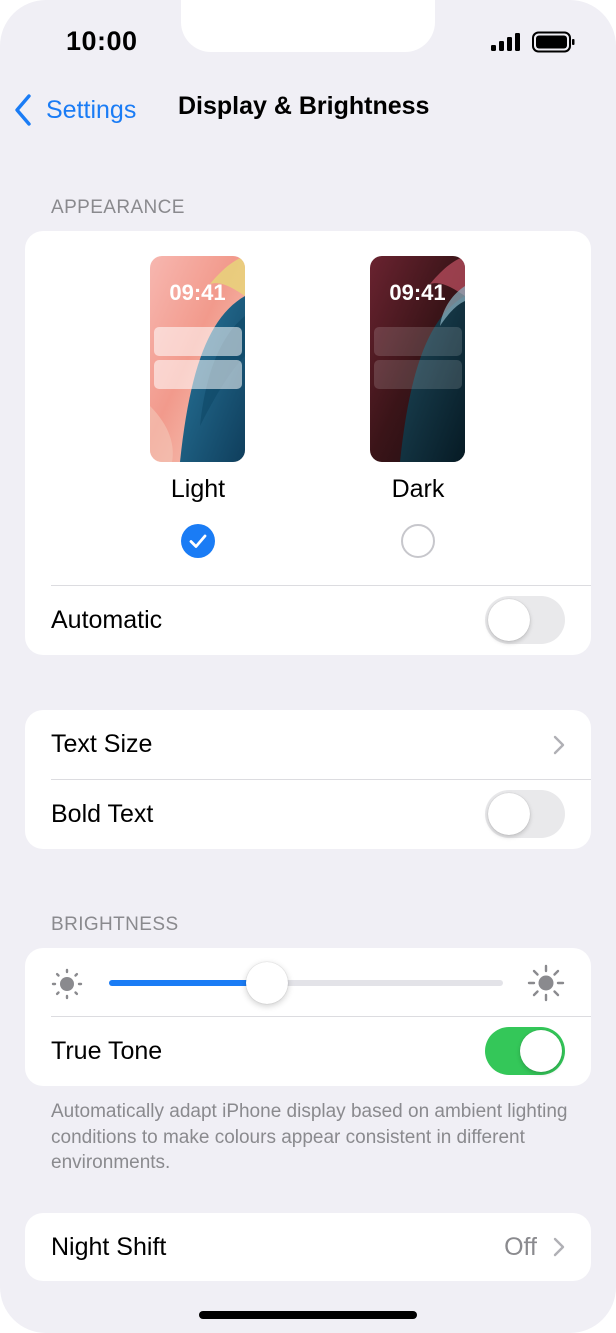 The width and height of the screenshot is (616, 1333). Describe the element at coordinates (102, 814) in the screenshot. I see `bold-text-label: Bold Text` at that location.